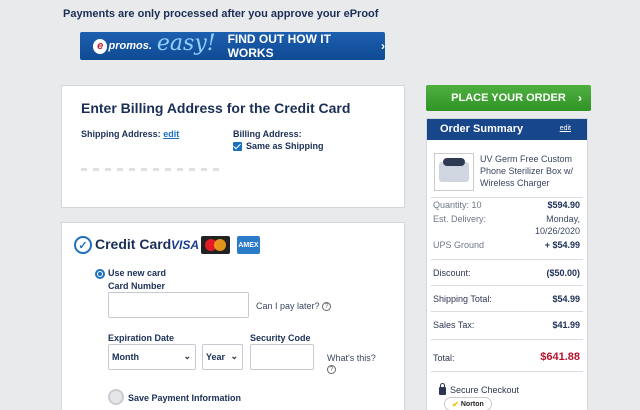 This screenshot has width=640, height=410. I want to click on shipping-method-label: UPS Ground, so click(459, 245).